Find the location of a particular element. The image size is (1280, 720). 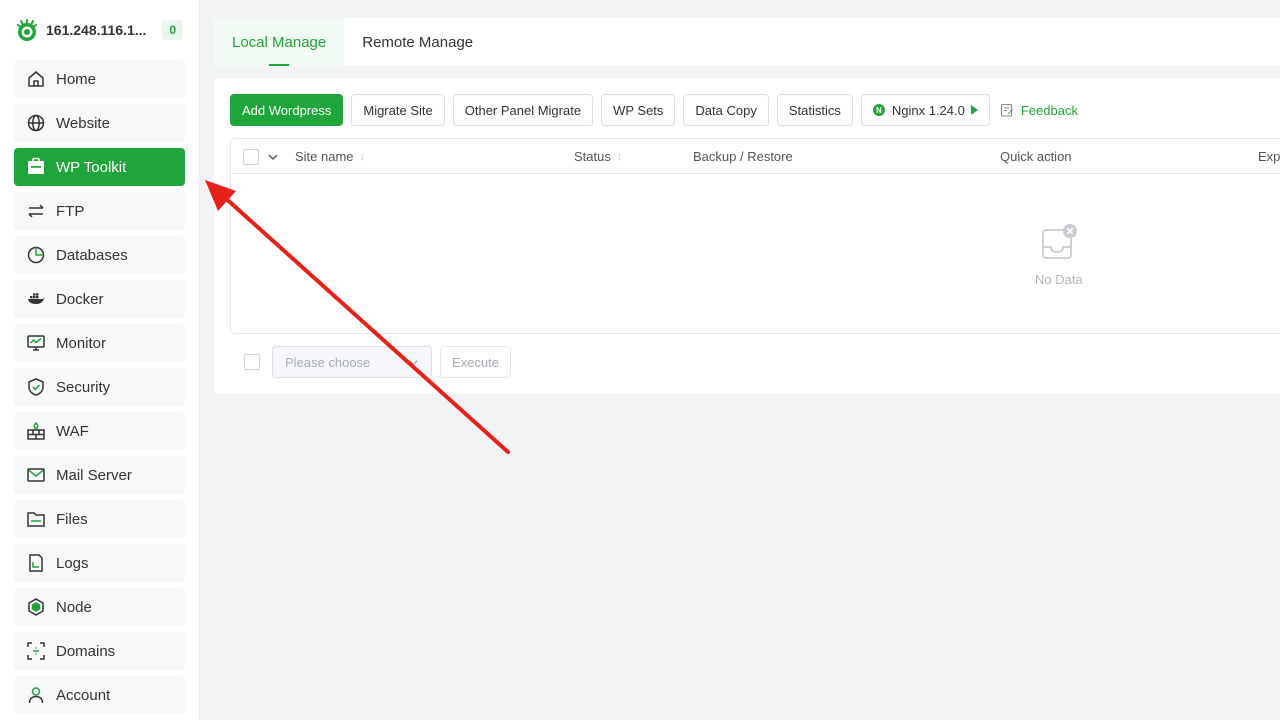

sidebar-item-waf: WAF is located at coordinates (99, 431).